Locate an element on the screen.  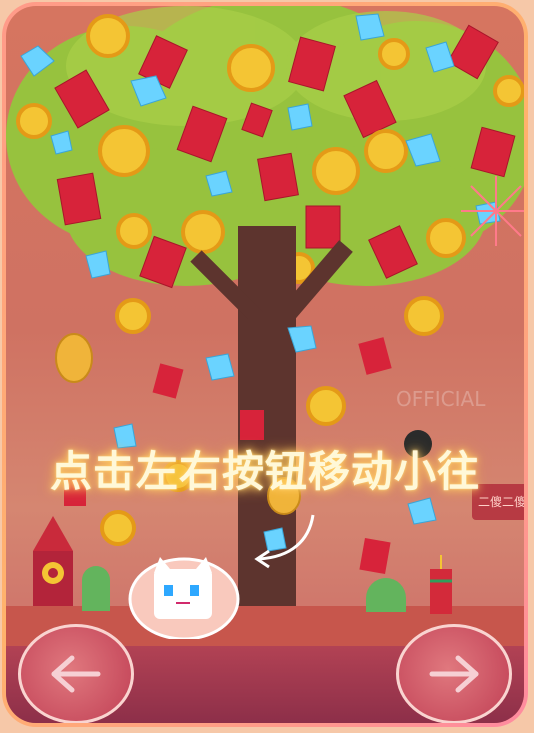
bush-right is located at coordinates (386, 595).